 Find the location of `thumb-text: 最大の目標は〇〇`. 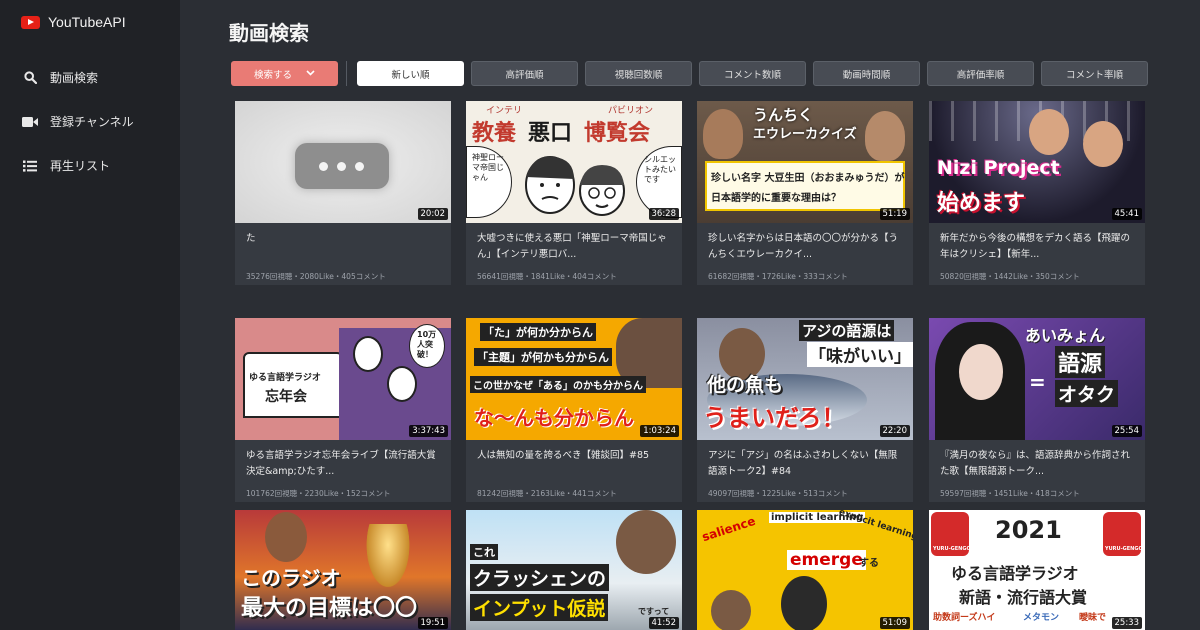

thumb-text: 最大の目標は〇〇 is located at coordinates (329, 608).